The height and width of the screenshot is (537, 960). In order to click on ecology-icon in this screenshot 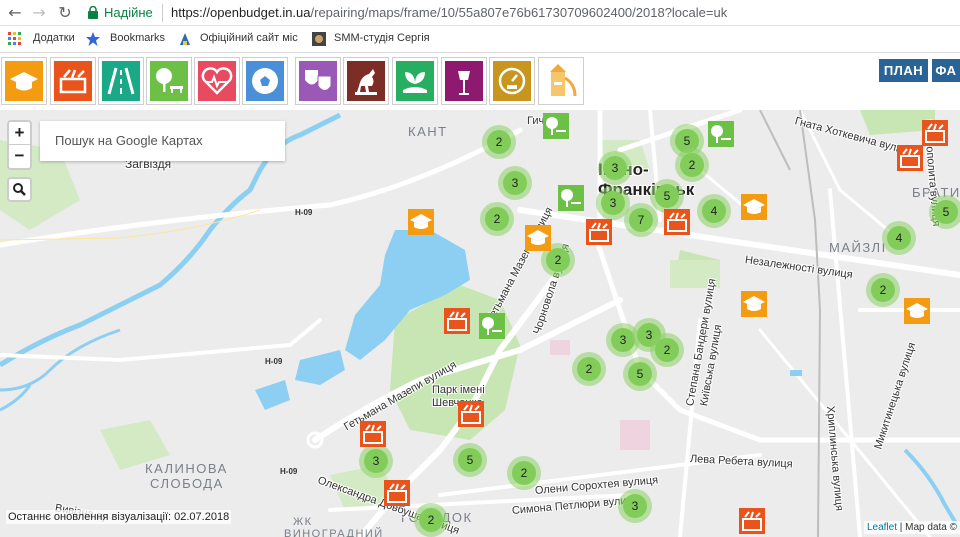, I will do `click(415, 81)`.